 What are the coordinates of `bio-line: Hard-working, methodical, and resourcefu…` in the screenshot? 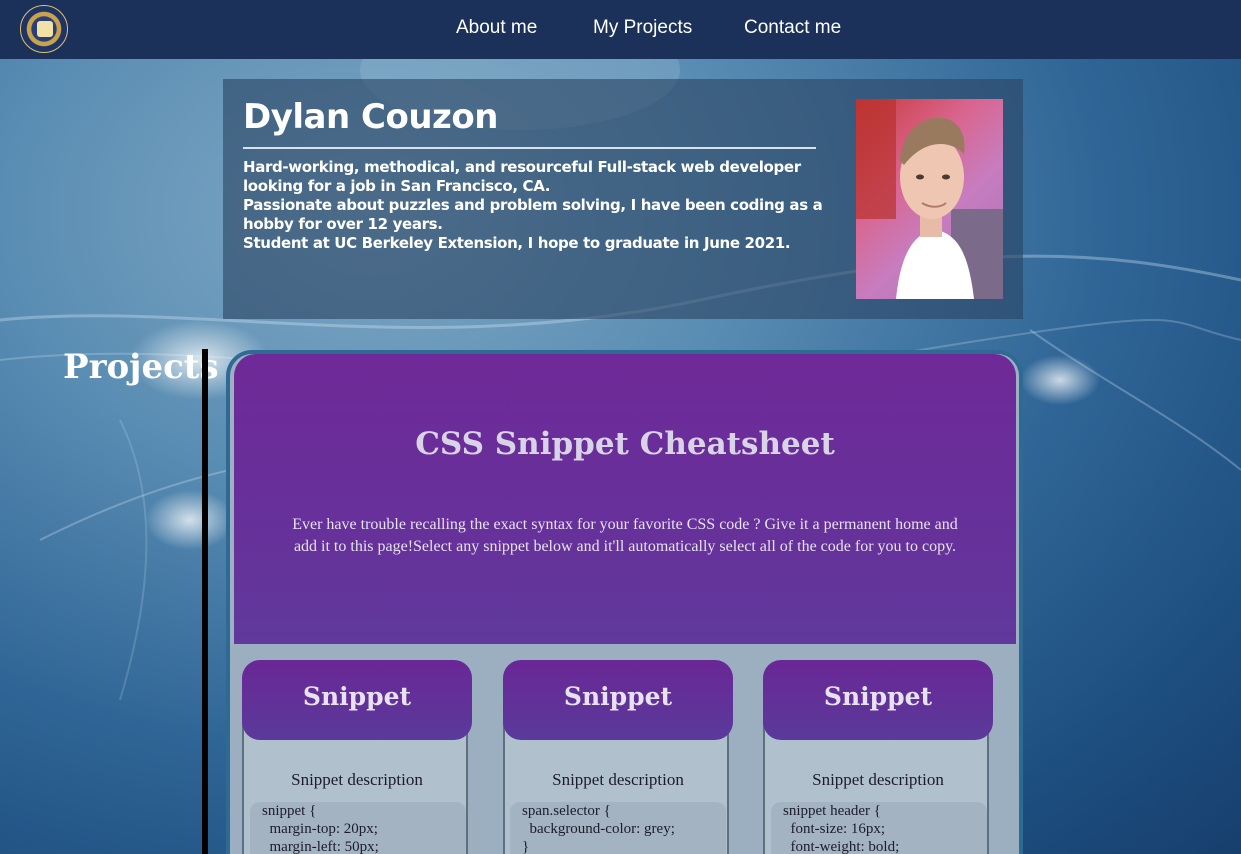 It's located at (522, 176).